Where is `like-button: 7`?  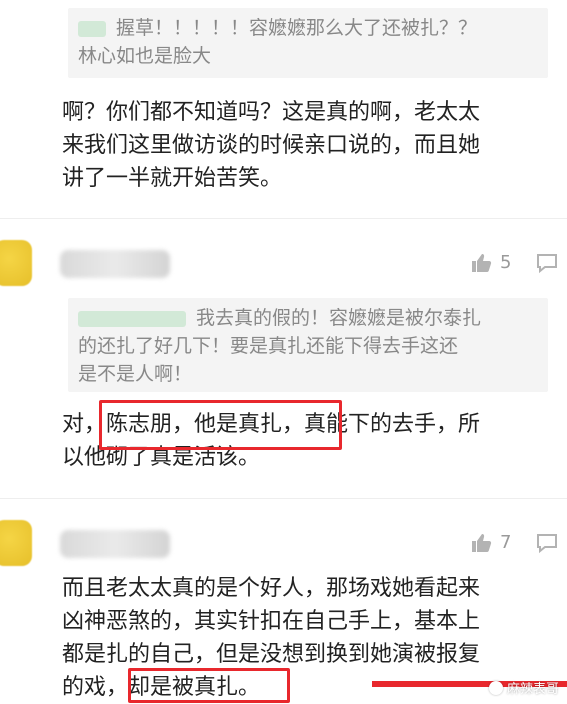 like-button: 7 is located at coordinates (490, 542).